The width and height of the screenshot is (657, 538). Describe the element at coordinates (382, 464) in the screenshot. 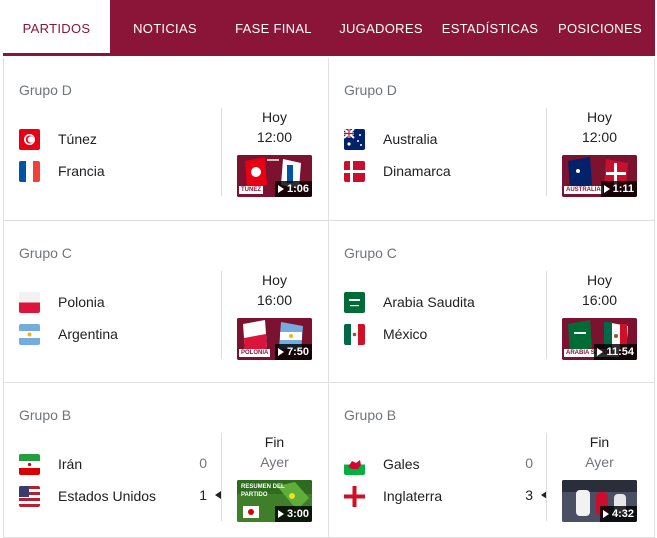

I see `team-row: Gales` at that location.